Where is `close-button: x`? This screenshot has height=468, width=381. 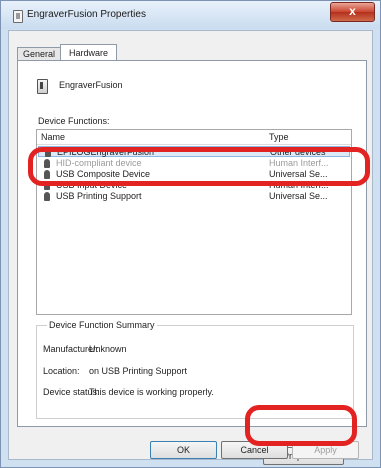
close-button: x is located at coordinates (352, 12).